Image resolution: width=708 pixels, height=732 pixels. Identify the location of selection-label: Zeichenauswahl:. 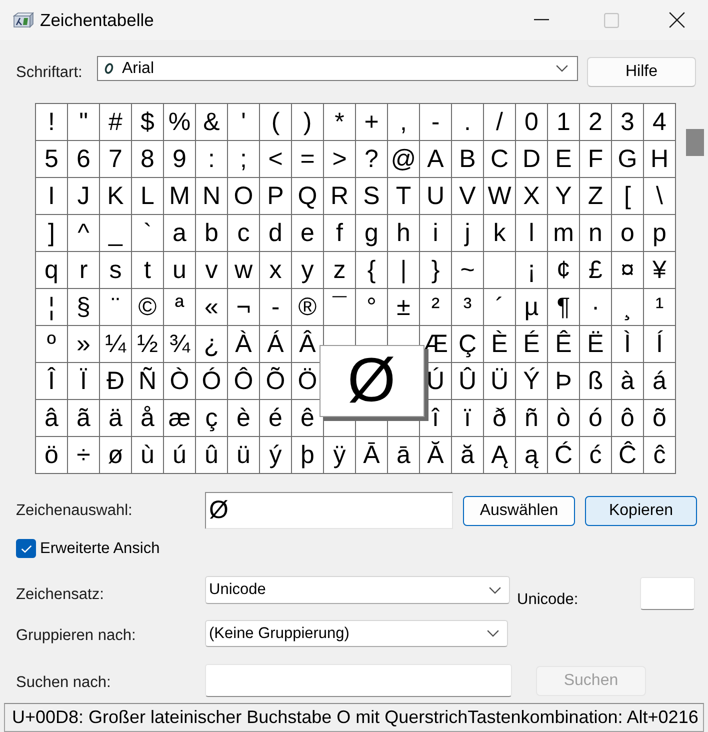
(75, 510).